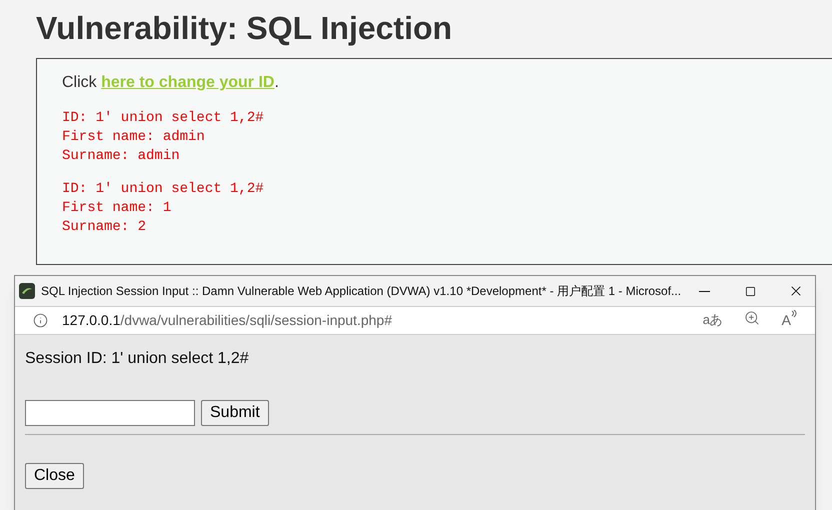 This screenshot has width=832, height=510. Describe the element at coordinates (415, 320) in the screenshot. I see `address-bar: 127.0.0.1/dvwa/vulnerabilities/sqli/session-input.php# aあ A` at that location.